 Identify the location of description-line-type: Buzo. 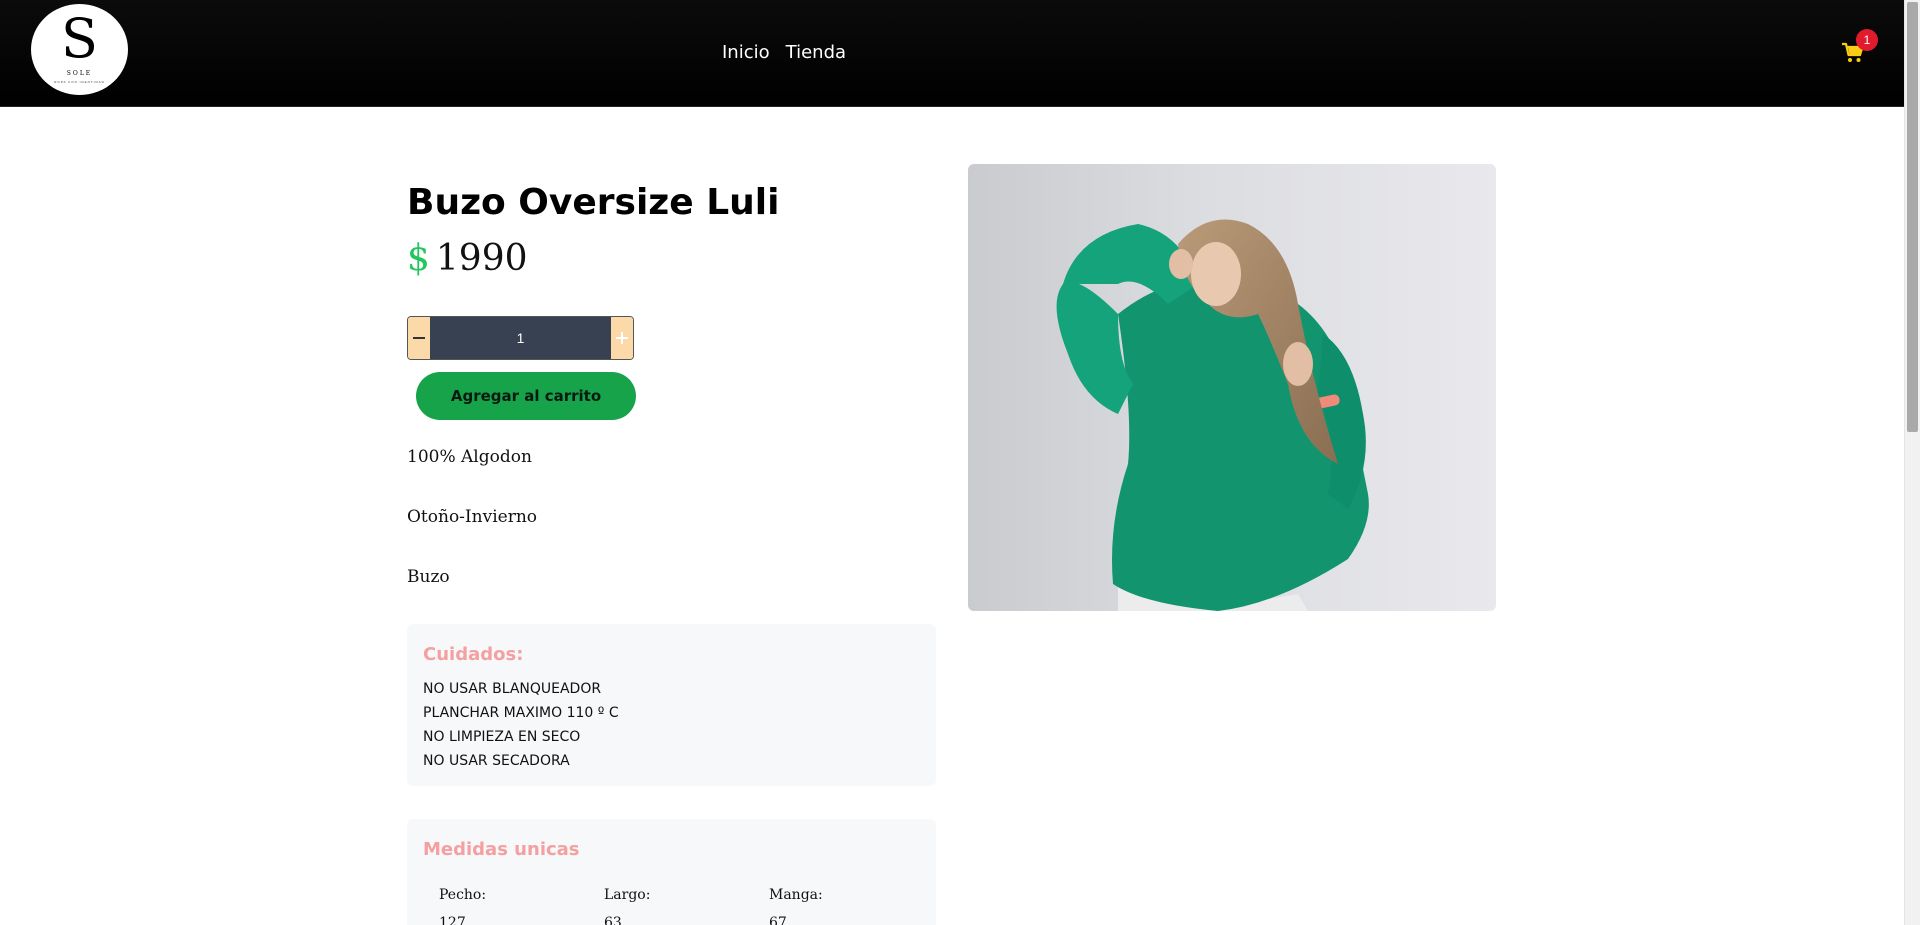
(428, 577).